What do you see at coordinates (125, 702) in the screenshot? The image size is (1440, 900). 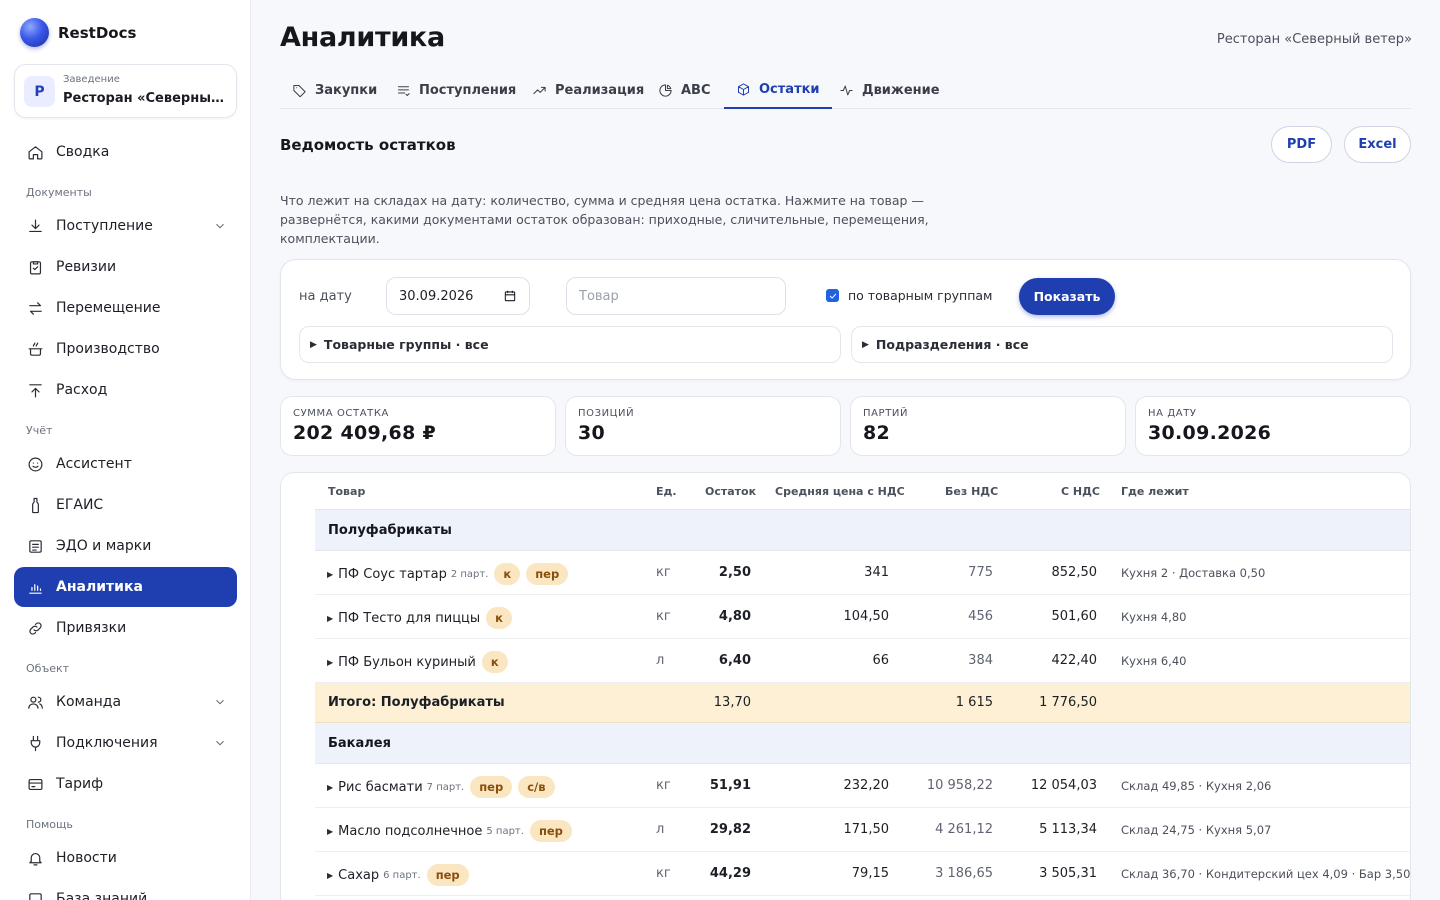 I see `sidebar-item-team: Команда` at bounding box center [125, 702].